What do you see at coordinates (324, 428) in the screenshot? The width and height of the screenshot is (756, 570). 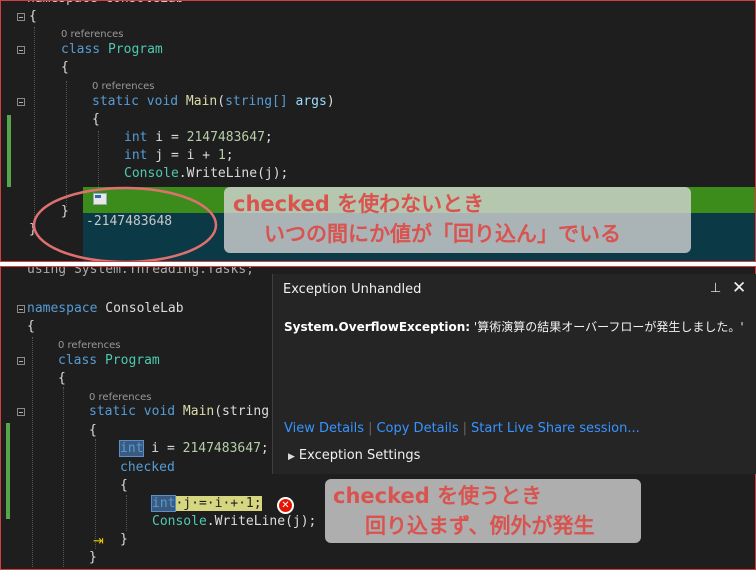 I see `view-details-link: View Details` at bounding box center [324, 428].